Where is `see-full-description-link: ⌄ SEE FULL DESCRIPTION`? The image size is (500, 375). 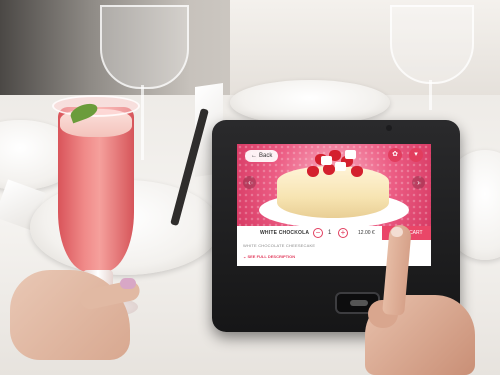 see-full-description-link: ⌄ SEE FULL DESCRIPTION is located at coordinates (269, 256).